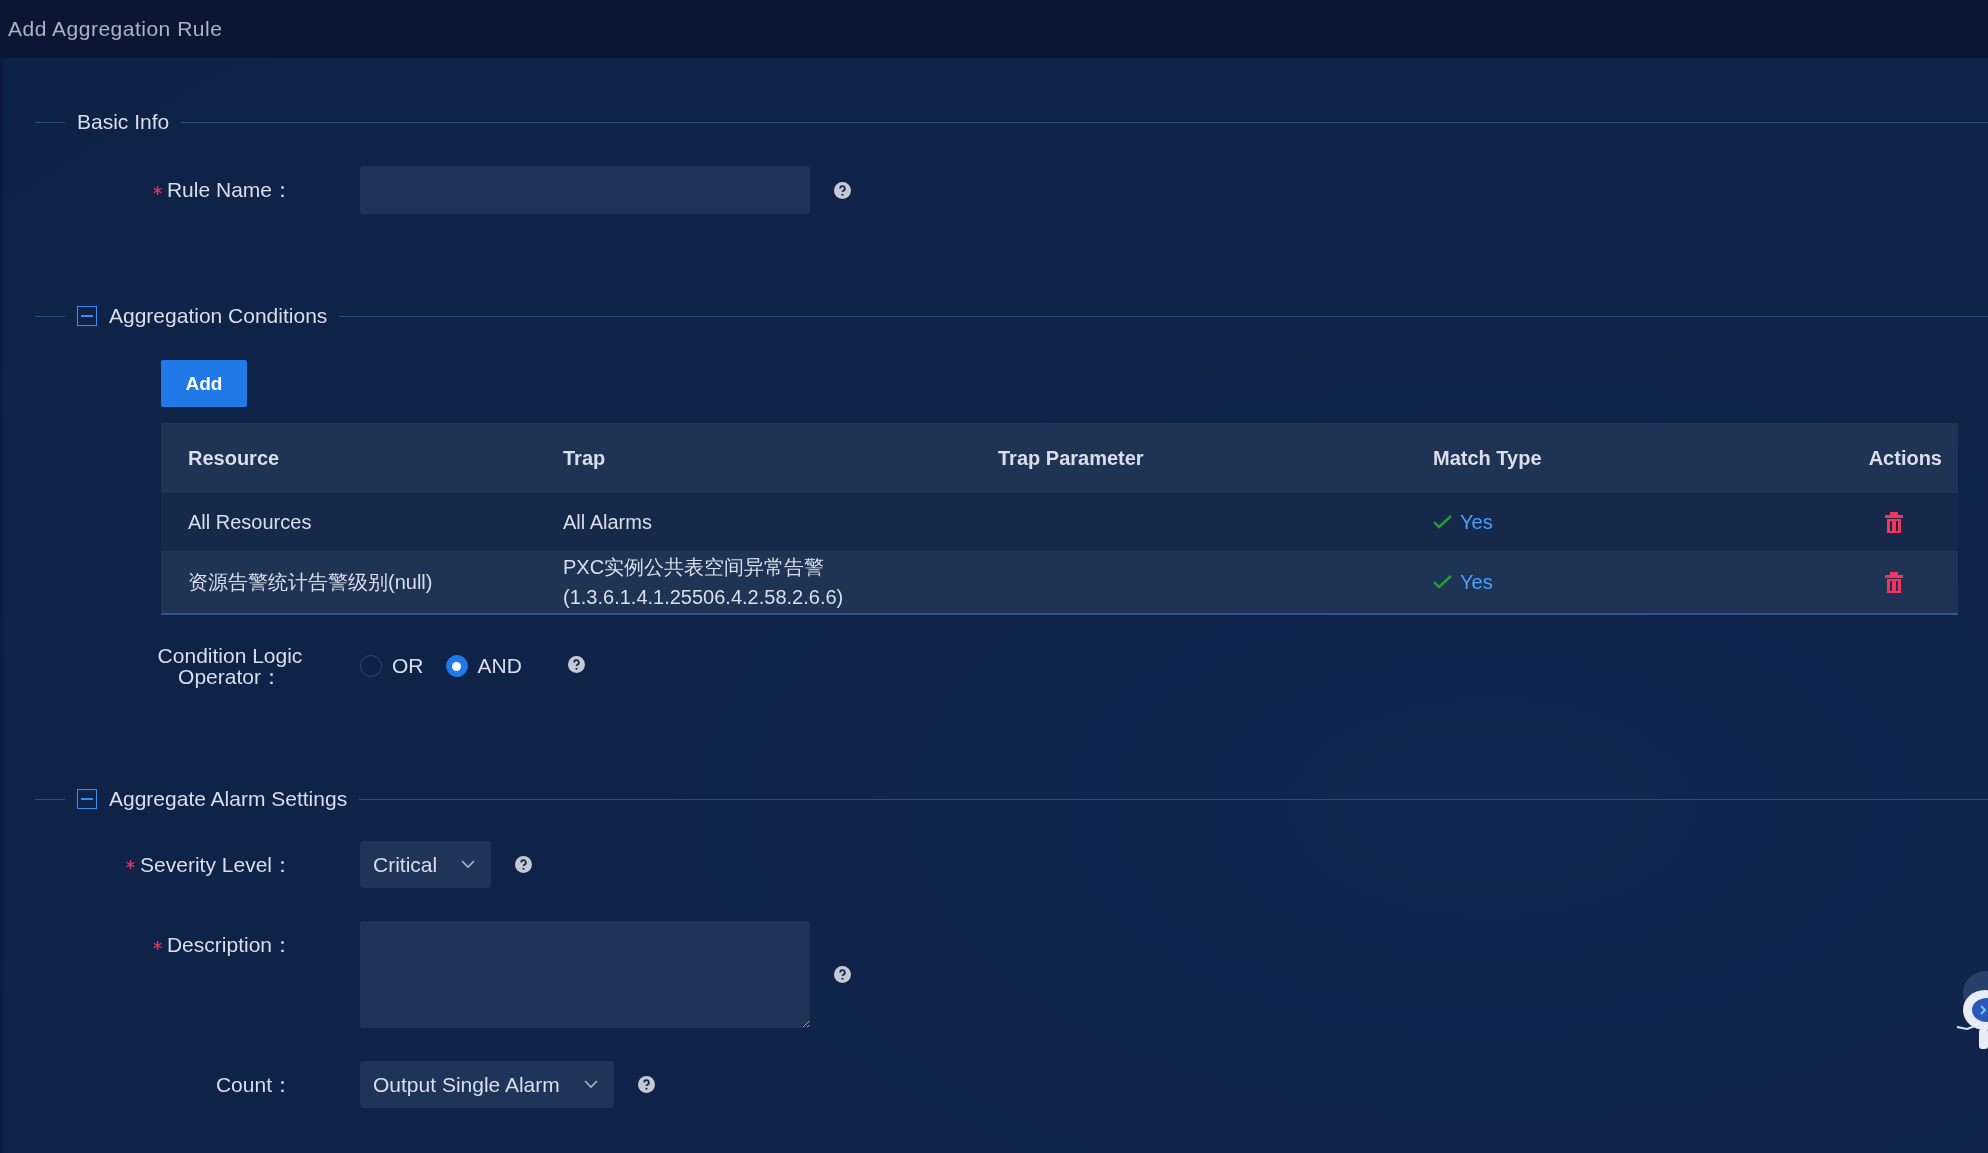 This screenshot has width=1988, height=1153. Describe the element at coordinates (584, 458) in the screenshot. I see `column-header: Trap` at that location.